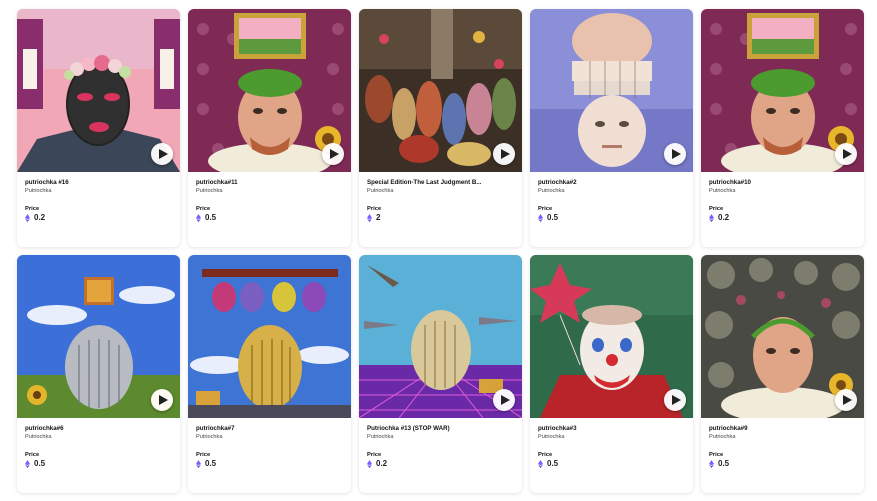 The height and width of the screenshot is (501, 877). What do you see at coordinates (261, 183) in the screenshot?
I see `nft-title: putriochka#11` at bounding box center [261, 183].